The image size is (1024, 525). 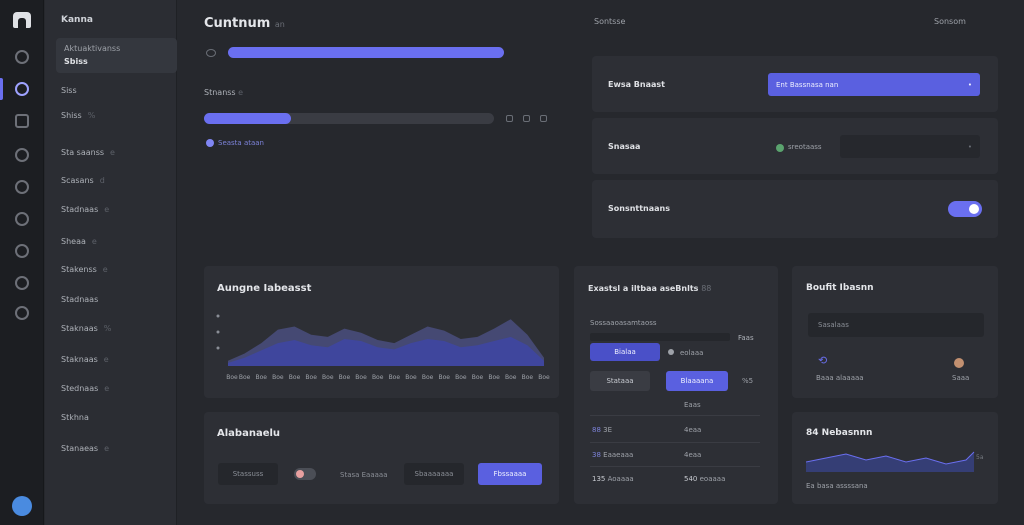 I want to click on form-submit-button: Fbssaaaa, so click(x=510, y=474).